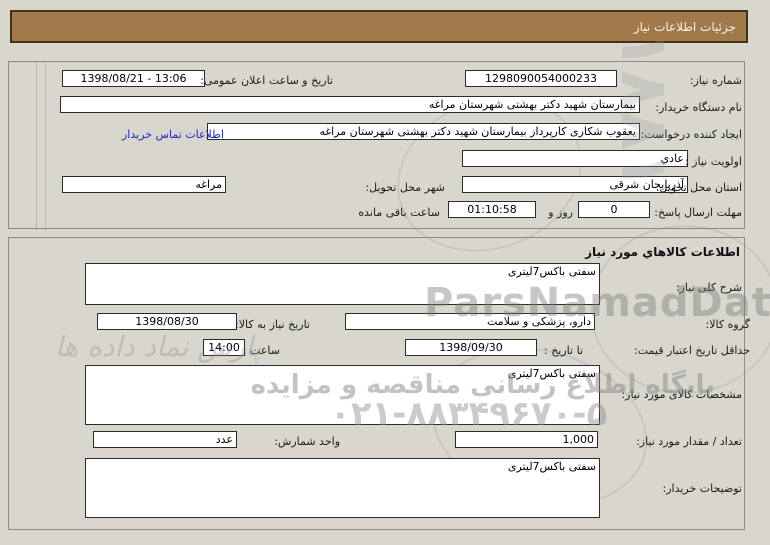 The height and width of the screenshot is (545, 770). I want to click on page-title-bar: جزئیات اطلاعات نیاز, so click(379, 26).